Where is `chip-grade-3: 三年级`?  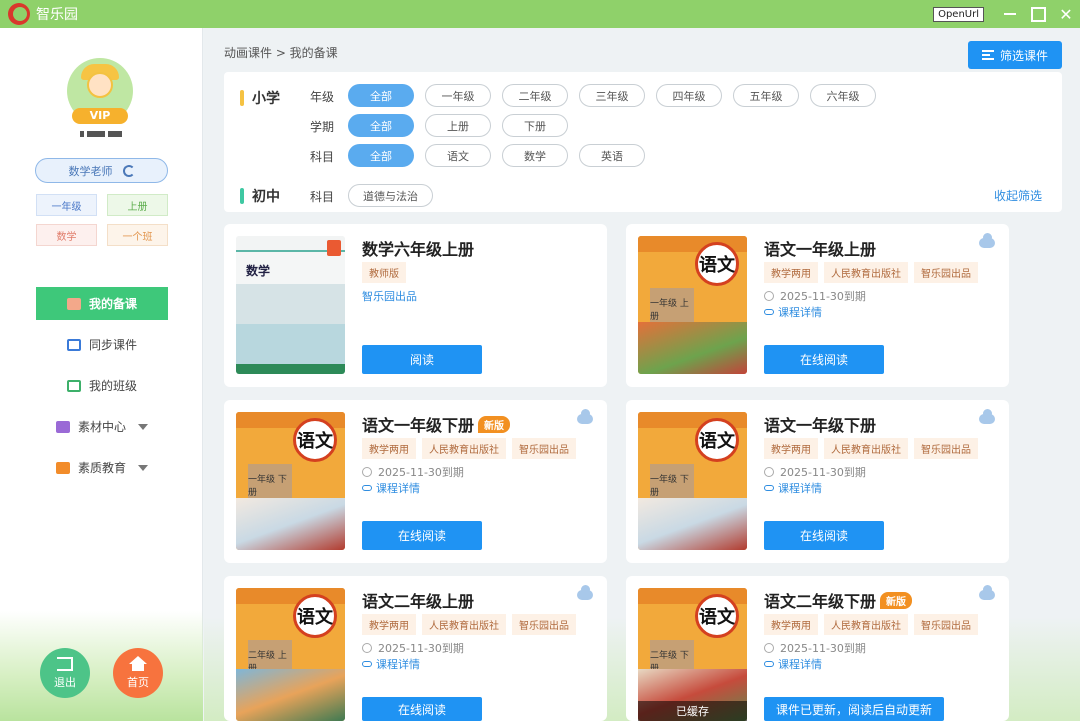 chip-grade-3: 三年级 is located at coordinates (612, 95).